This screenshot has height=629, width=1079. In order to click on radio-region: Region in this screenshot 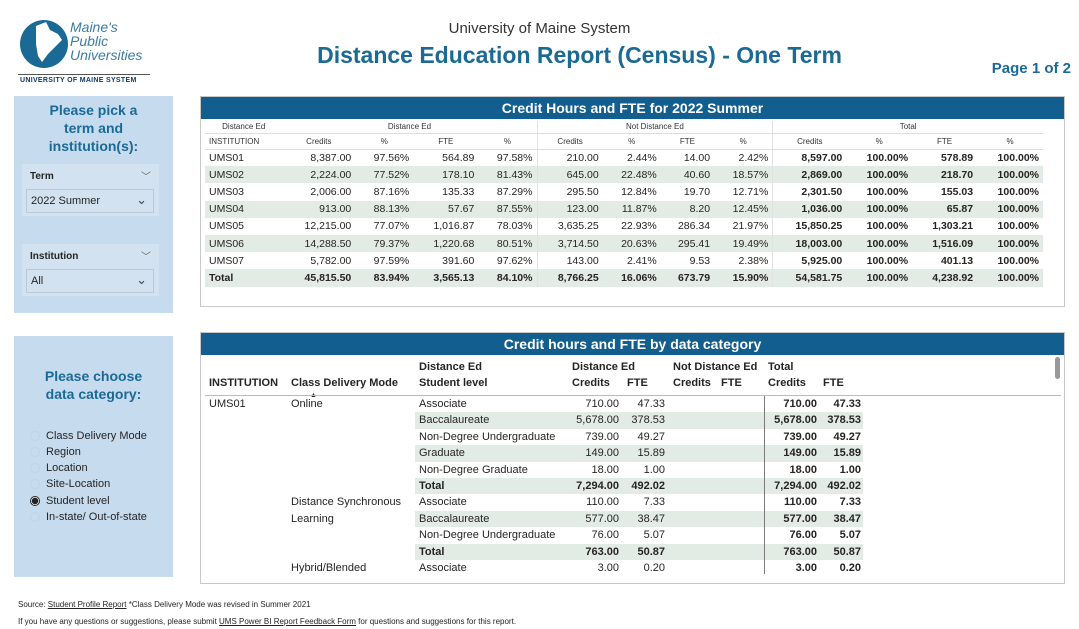, I will do `click(55, 452)`.